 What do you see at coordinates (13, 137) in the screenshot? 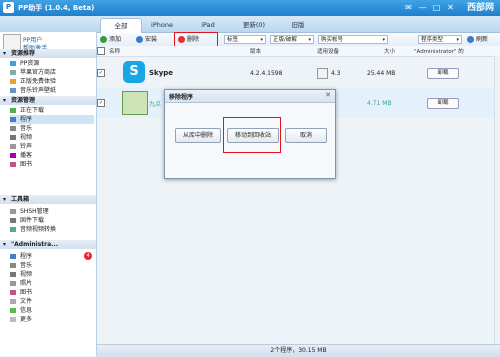
I see `video-icon` at bounding box center [13, 137].